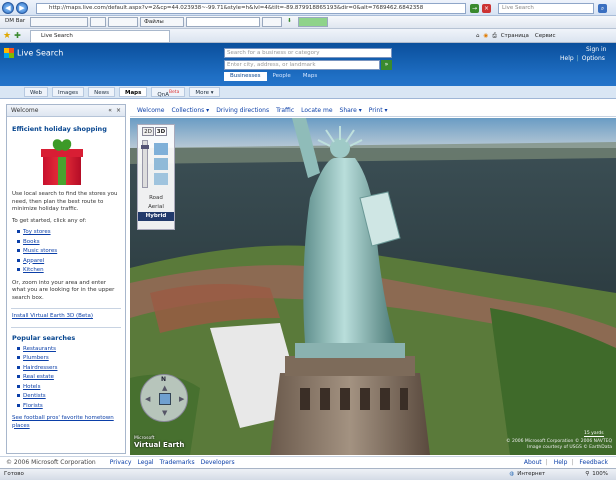  What do you see at coordinates (282, 76) in the screenshot?
I see `scope-people: People` at bounding box center [282, 76].